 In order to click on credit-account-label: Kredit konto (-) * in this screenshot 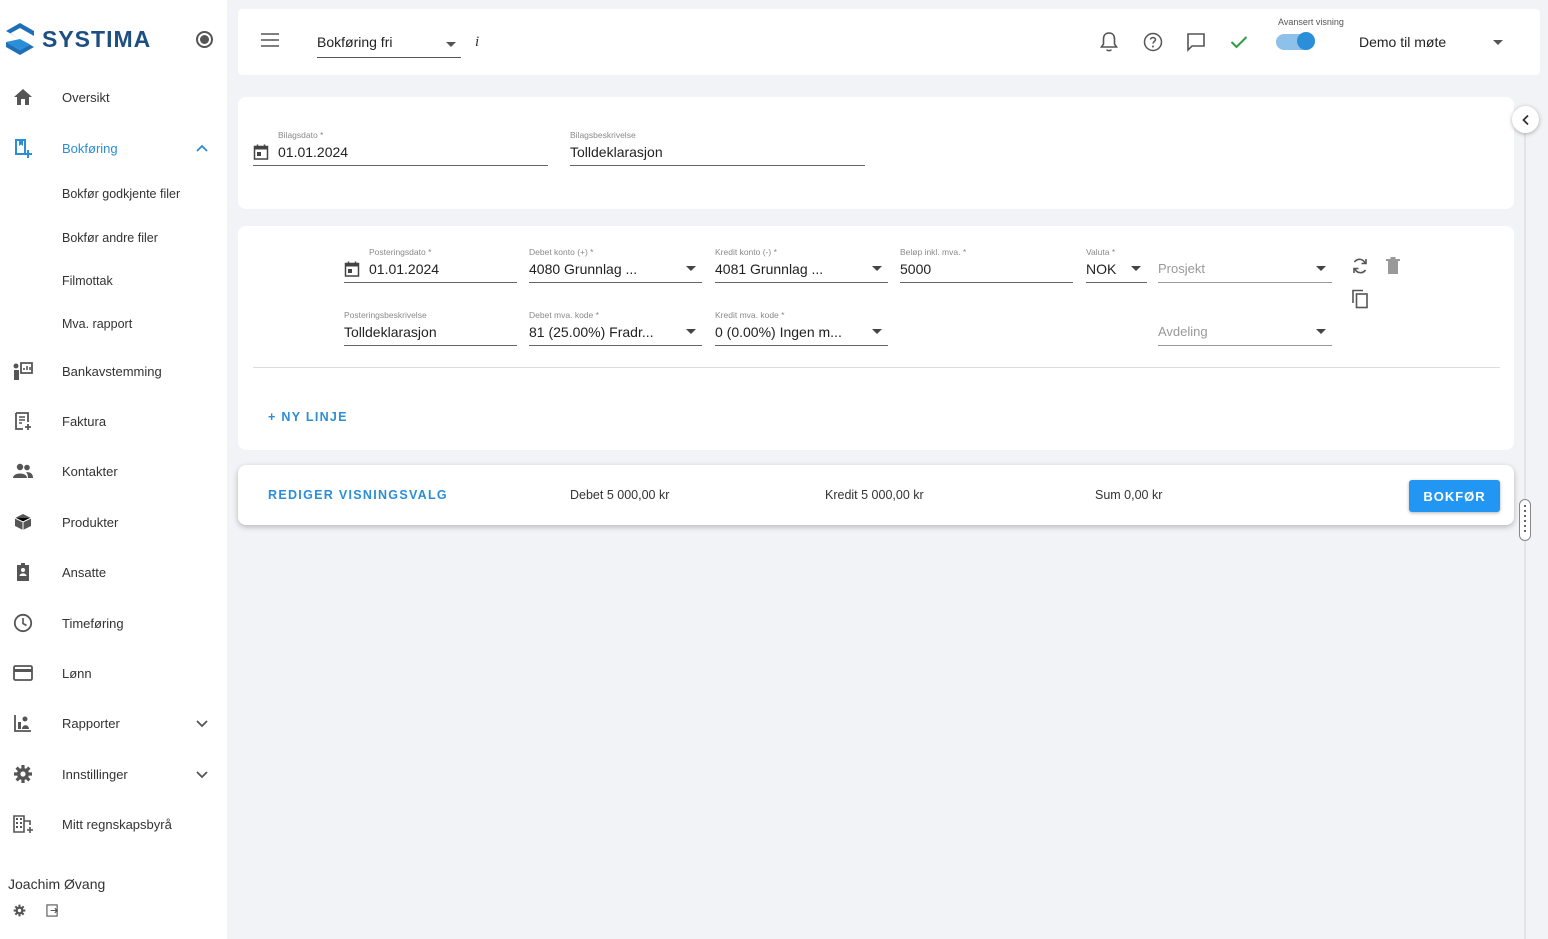, I will do `click(746, 252)`.